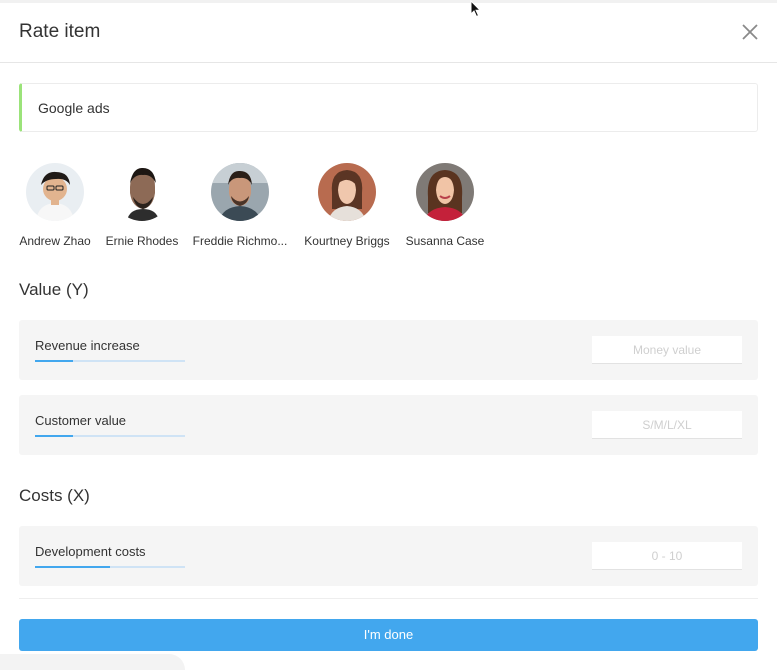 This screenshot has height=670, width=777. I want to click on person-kourtney-briggs: Kourtney Briggs, so click(347, 205).